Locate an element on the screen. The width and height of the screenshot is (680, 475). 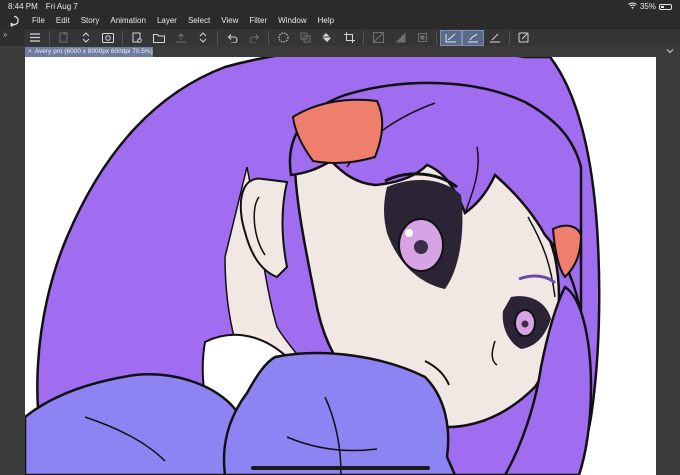
close-tab-icon: × is located at coordinates (30, 51).